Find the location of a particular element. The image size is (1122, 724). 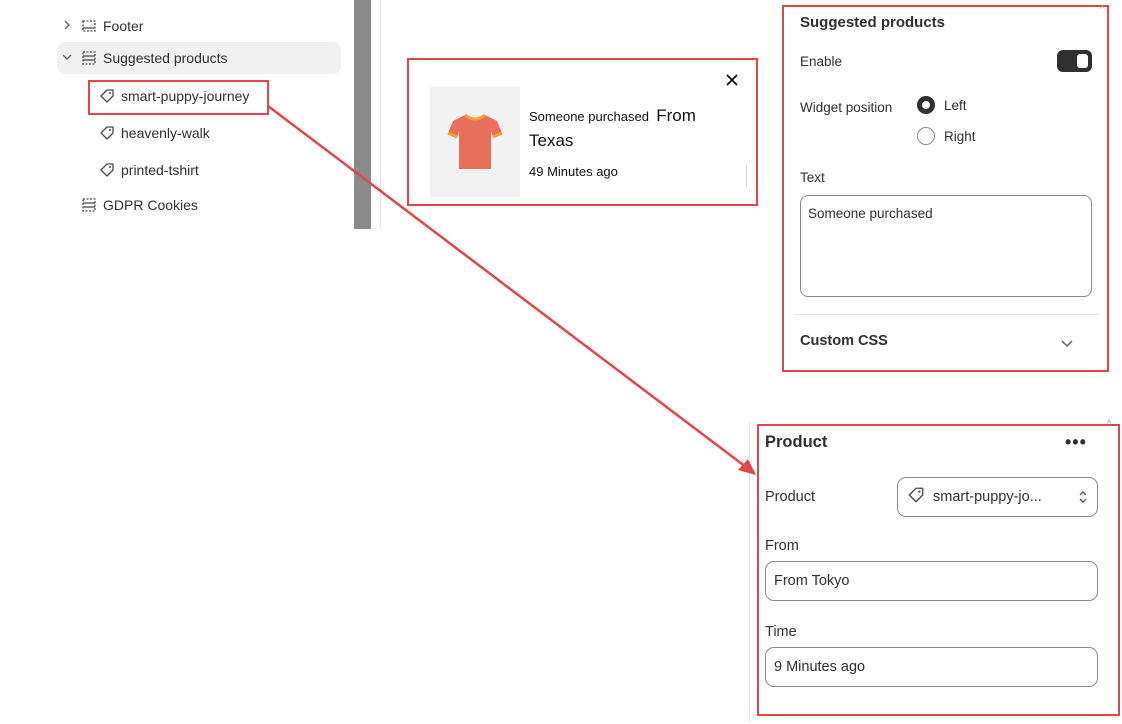

panel-title: Suggested products is located at coordinates (873, 22).